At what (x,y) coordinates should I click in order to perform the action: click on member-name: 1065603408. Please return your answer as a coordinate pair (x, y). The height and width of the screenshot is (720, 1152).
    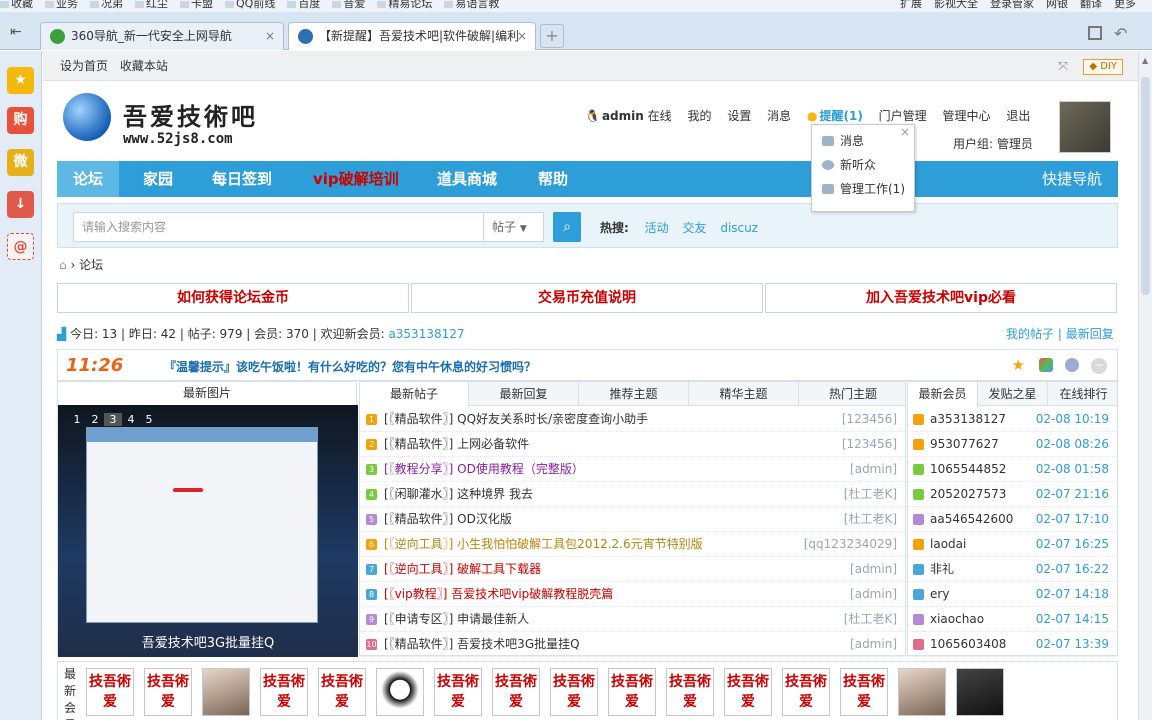
    Looking at the image, I should click on (968, 644).